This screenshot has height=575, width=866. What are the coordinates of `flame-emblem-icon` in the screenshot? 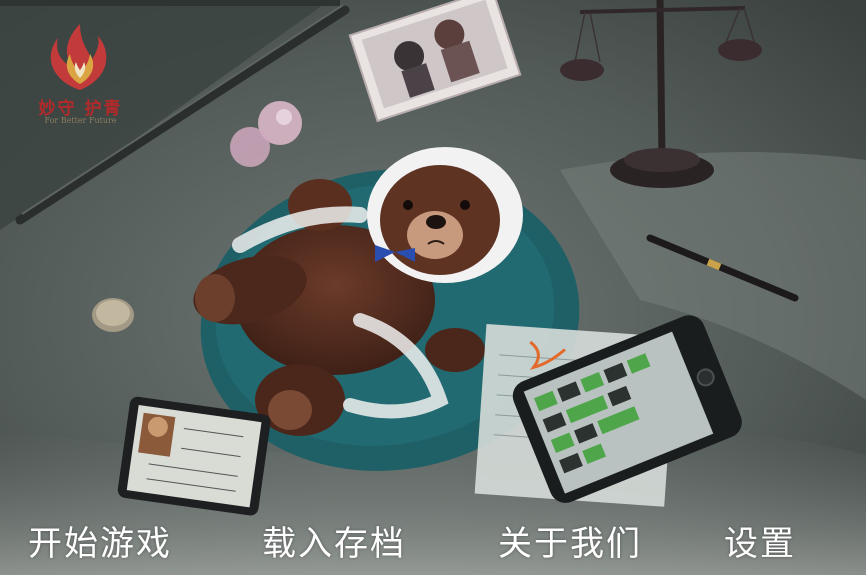 It's located at (78, 57).